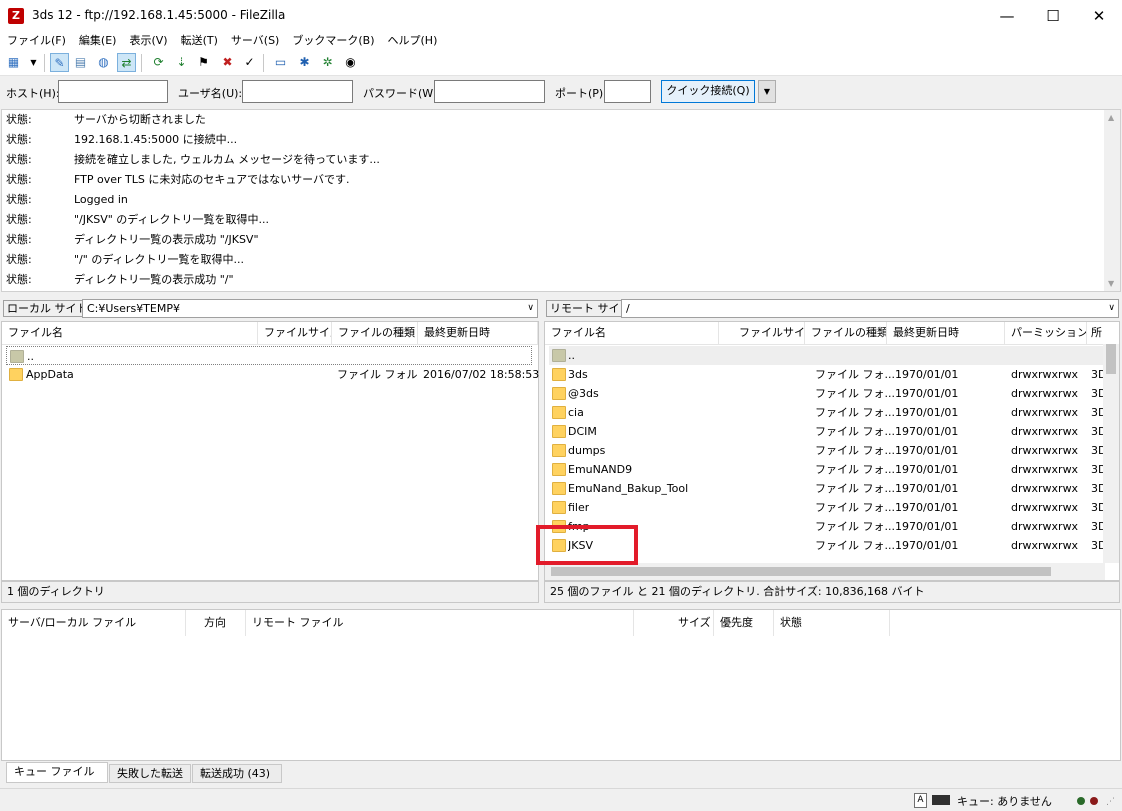 Image resolution: width=1122 pixels, height=811 pixels. Describe the element at coordinates (412, 41) in the screenshot. I see `menu-help: ヘルプ(H)` at that location.